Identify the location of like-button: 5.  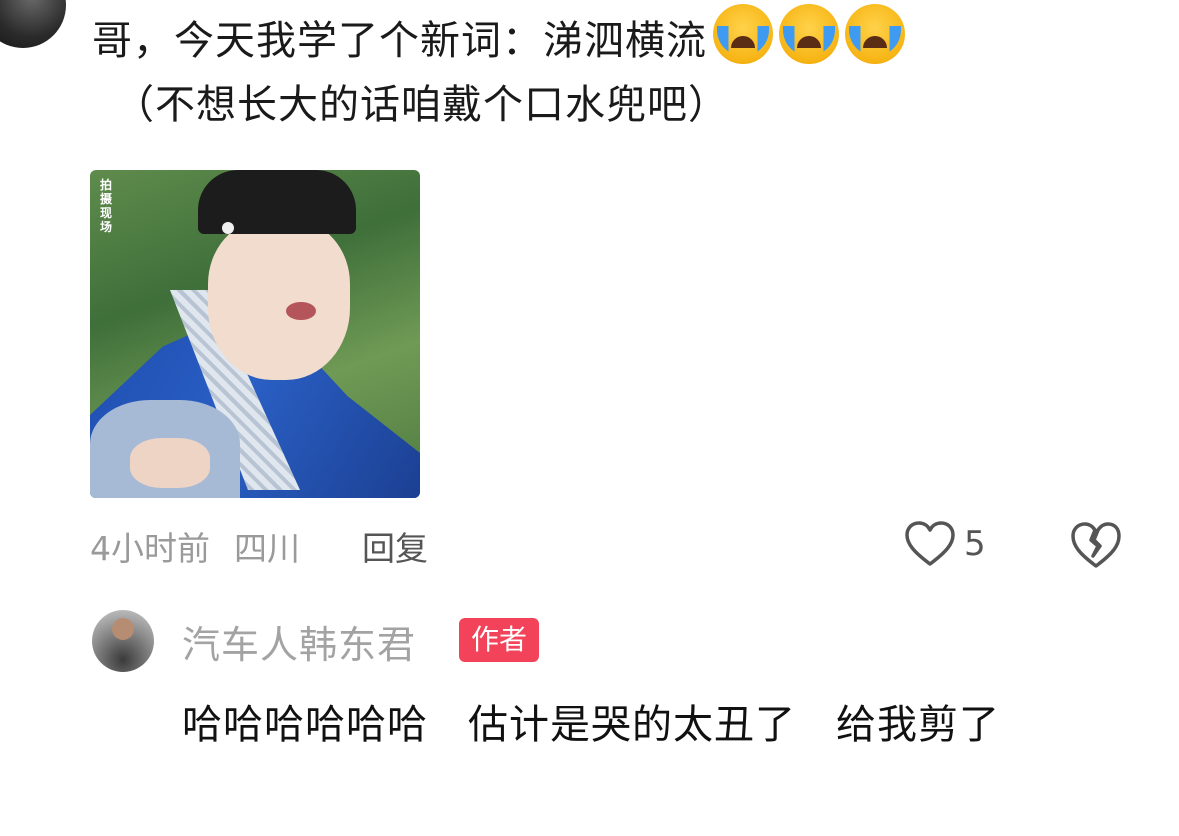
(945, 544).